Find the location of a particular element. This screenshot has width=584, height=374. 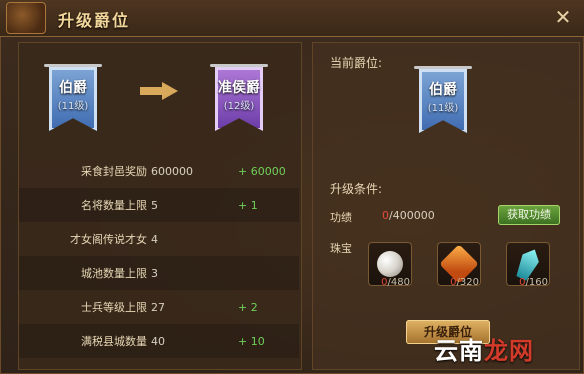

stat-label: 采食封邑奖励 is located at coordinates (114, 171).